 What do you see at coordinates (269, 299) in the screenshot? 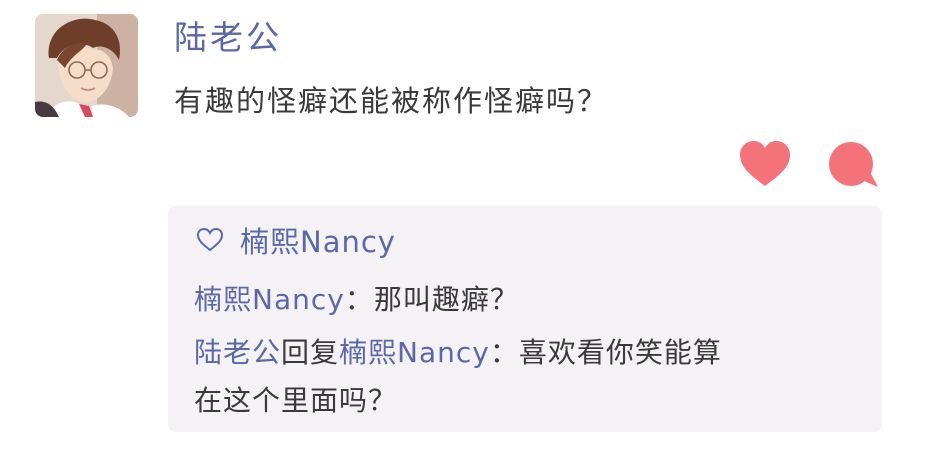
I see `comment-author: 楠熙Nancy` at bounding box center [269, 299].